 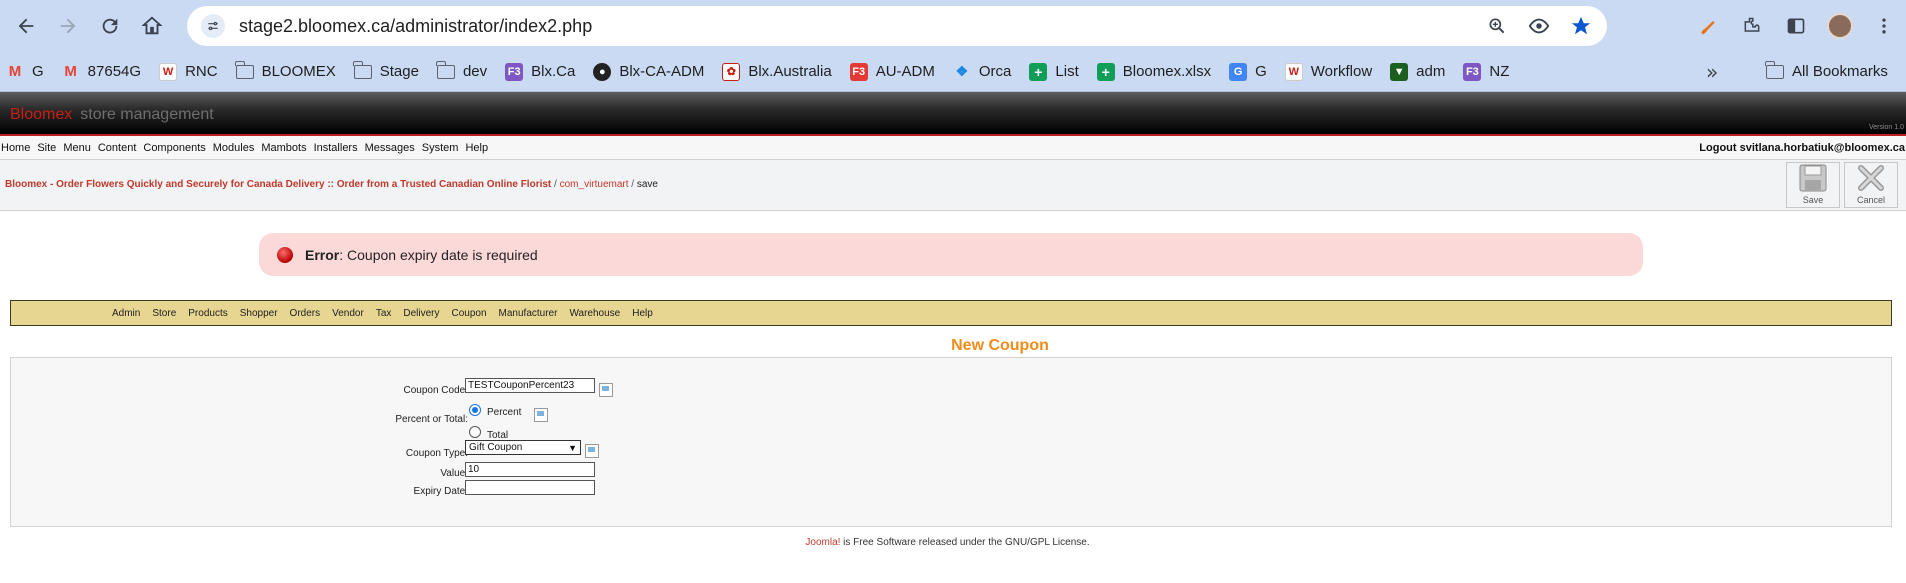 What do you see at coordinates (110, 26) in the screenshot?
I see `reload-icon` at bounding box center [110, 26].